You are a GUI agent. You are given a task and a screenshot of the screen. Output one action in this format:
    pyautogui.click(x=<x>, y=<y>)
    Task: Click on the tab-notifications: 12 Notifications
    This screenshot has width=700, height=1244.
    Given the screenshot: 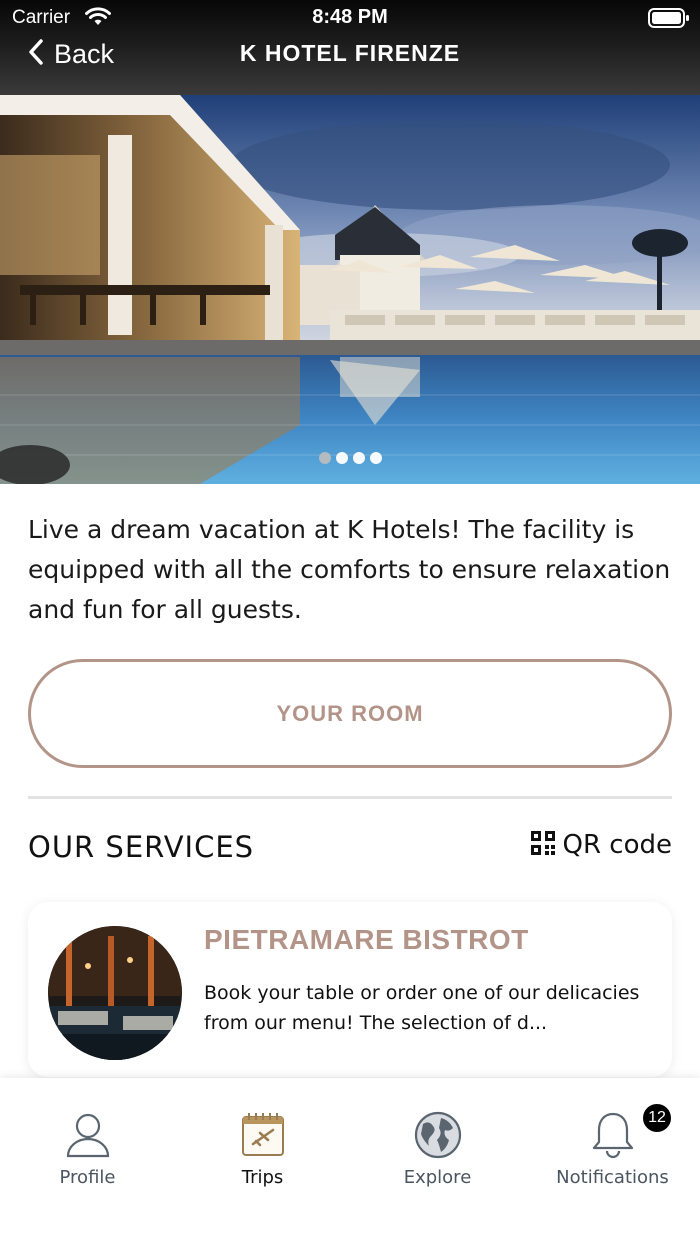 What is the action you would take?
    pyautogui.click(x=612, y=1143)
    